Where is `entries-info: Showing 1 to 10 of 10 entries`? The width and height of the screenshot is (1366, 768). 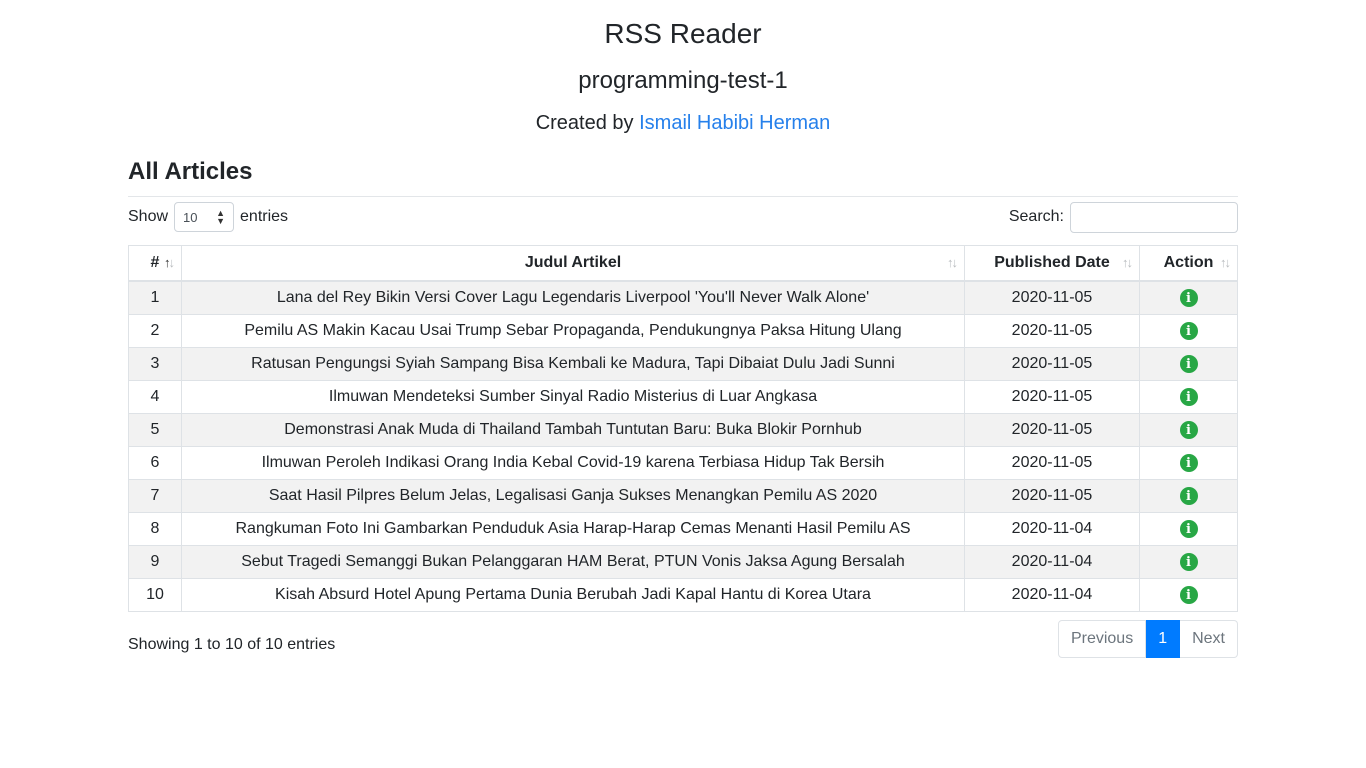
entries-info: Showing 1 to 10 of 10 entries is located at coordinates (232, 644).